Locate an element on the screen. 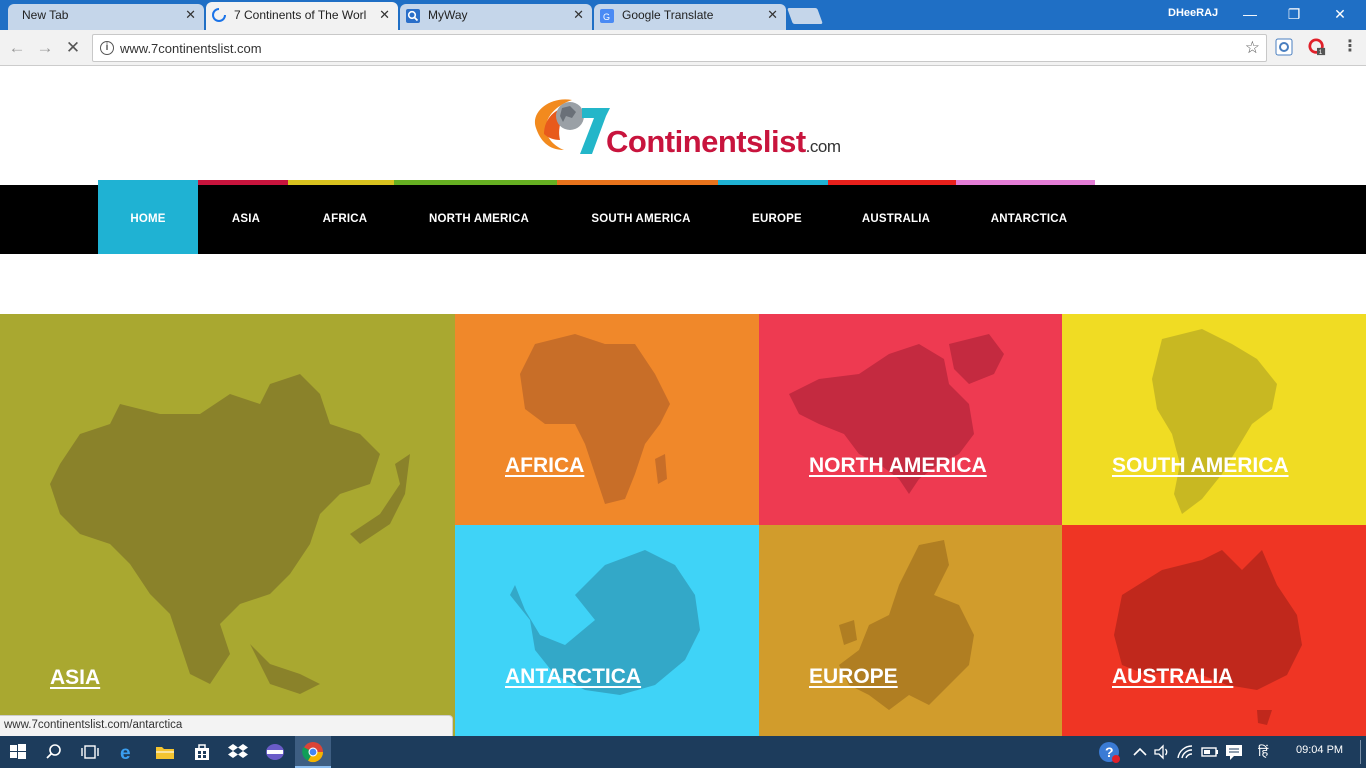 This screenshot has width=1366, height=768. nav-europe: EUROPE is located at coordinates (777, 219).